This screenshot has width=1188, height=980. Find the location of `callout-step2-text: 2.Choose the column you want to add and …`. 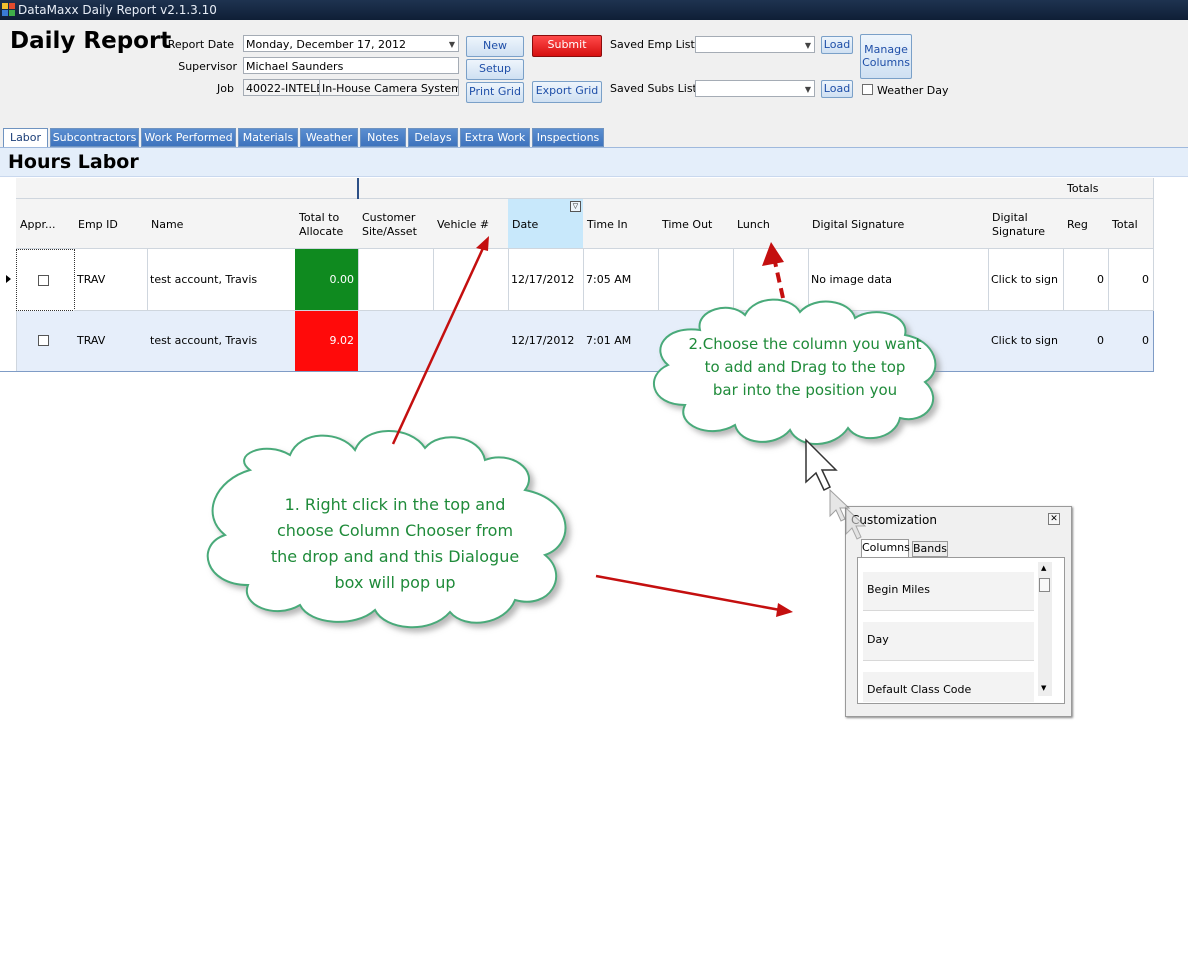

callout-step2-text: 2.Choose the column you want to add and … is located at coordinates (805, 367).